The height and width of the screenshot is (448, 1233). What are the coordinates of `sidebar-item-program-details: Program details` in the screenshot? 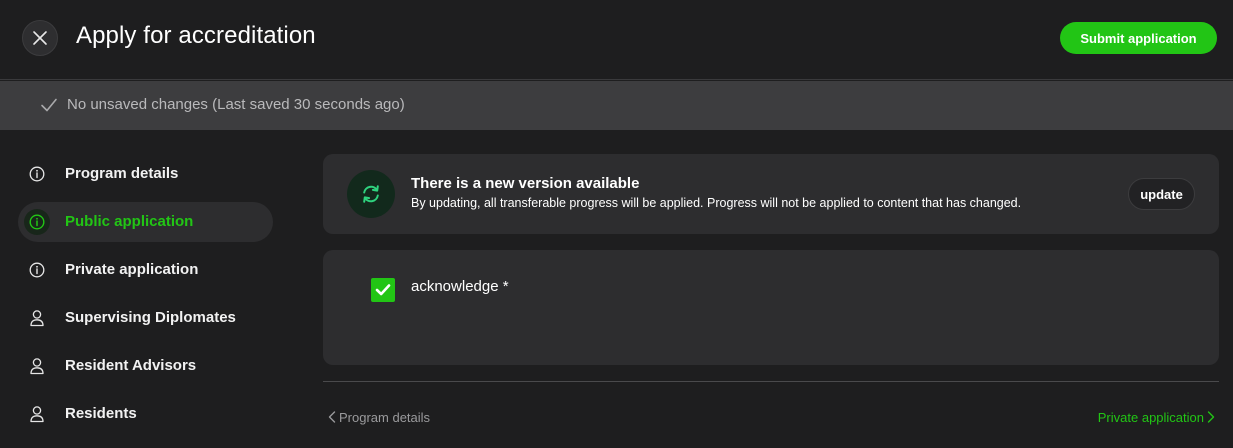 It's located at (145, 174).